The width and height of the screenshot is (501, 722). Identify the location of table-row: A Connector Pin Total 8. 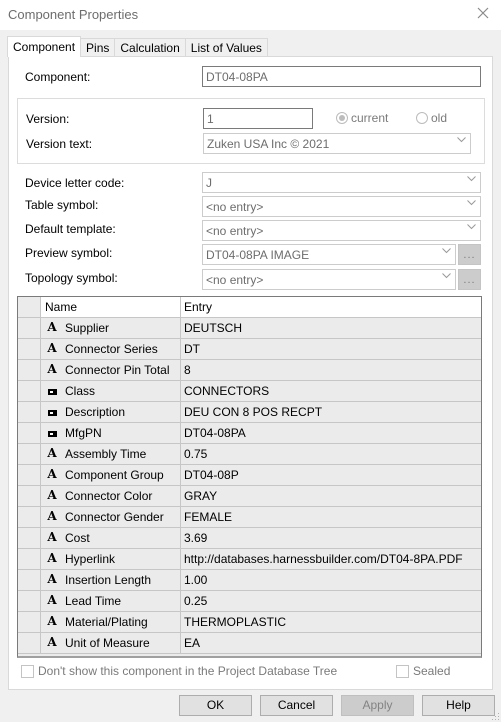
(249, 370).